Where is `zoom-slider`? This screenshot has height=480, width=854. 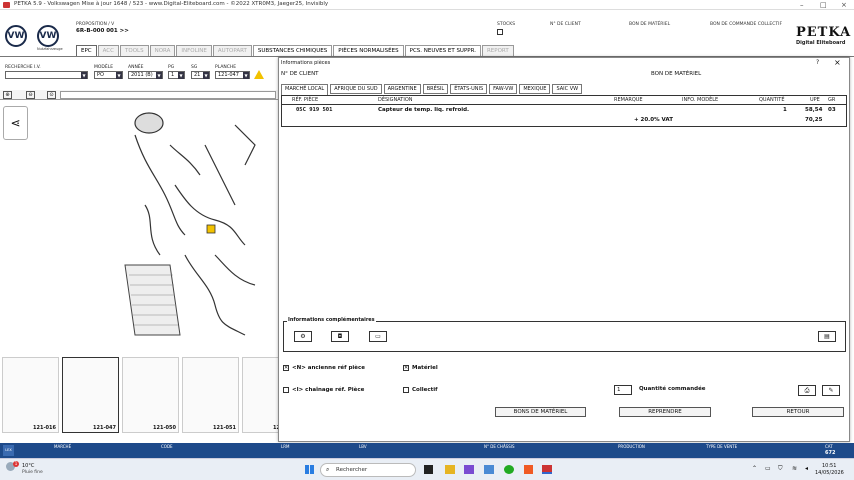
zoom-slider is located at coordinates (168, 95).